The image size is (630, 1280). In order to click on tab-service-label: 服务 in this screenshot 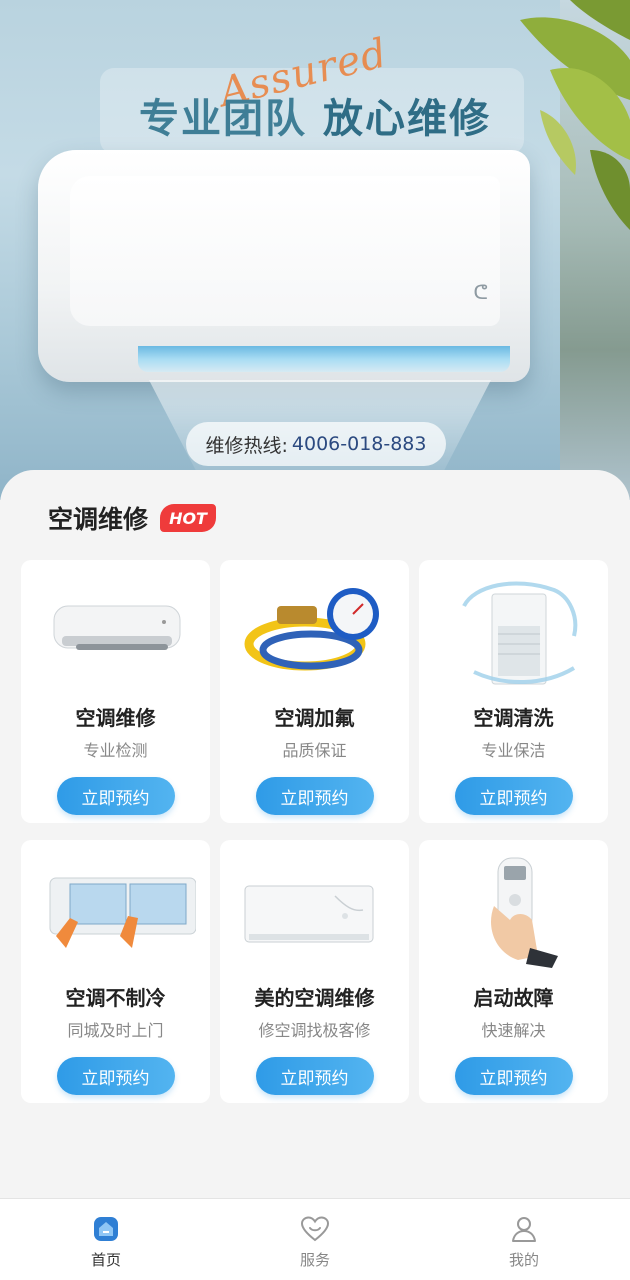, I will do `click(314, 1260)`.